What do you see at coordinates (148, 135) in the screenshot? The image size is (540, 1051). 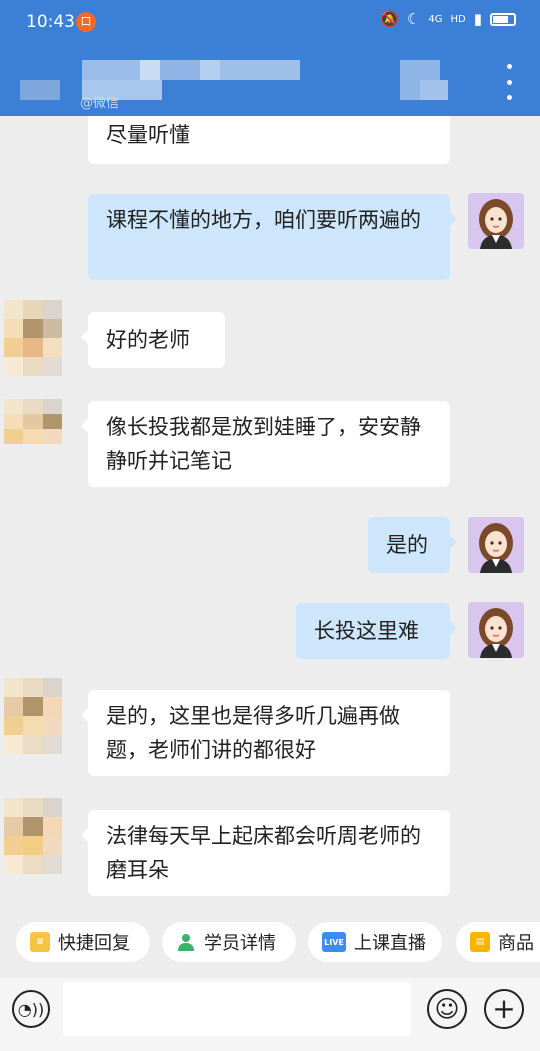 I see `message-text: 尽量听懂` at bounding box center [148, 135].